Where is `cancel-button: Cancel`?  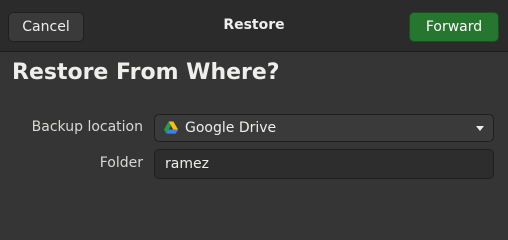
cancel-button: Cancel is located at coordinates (46, 27).